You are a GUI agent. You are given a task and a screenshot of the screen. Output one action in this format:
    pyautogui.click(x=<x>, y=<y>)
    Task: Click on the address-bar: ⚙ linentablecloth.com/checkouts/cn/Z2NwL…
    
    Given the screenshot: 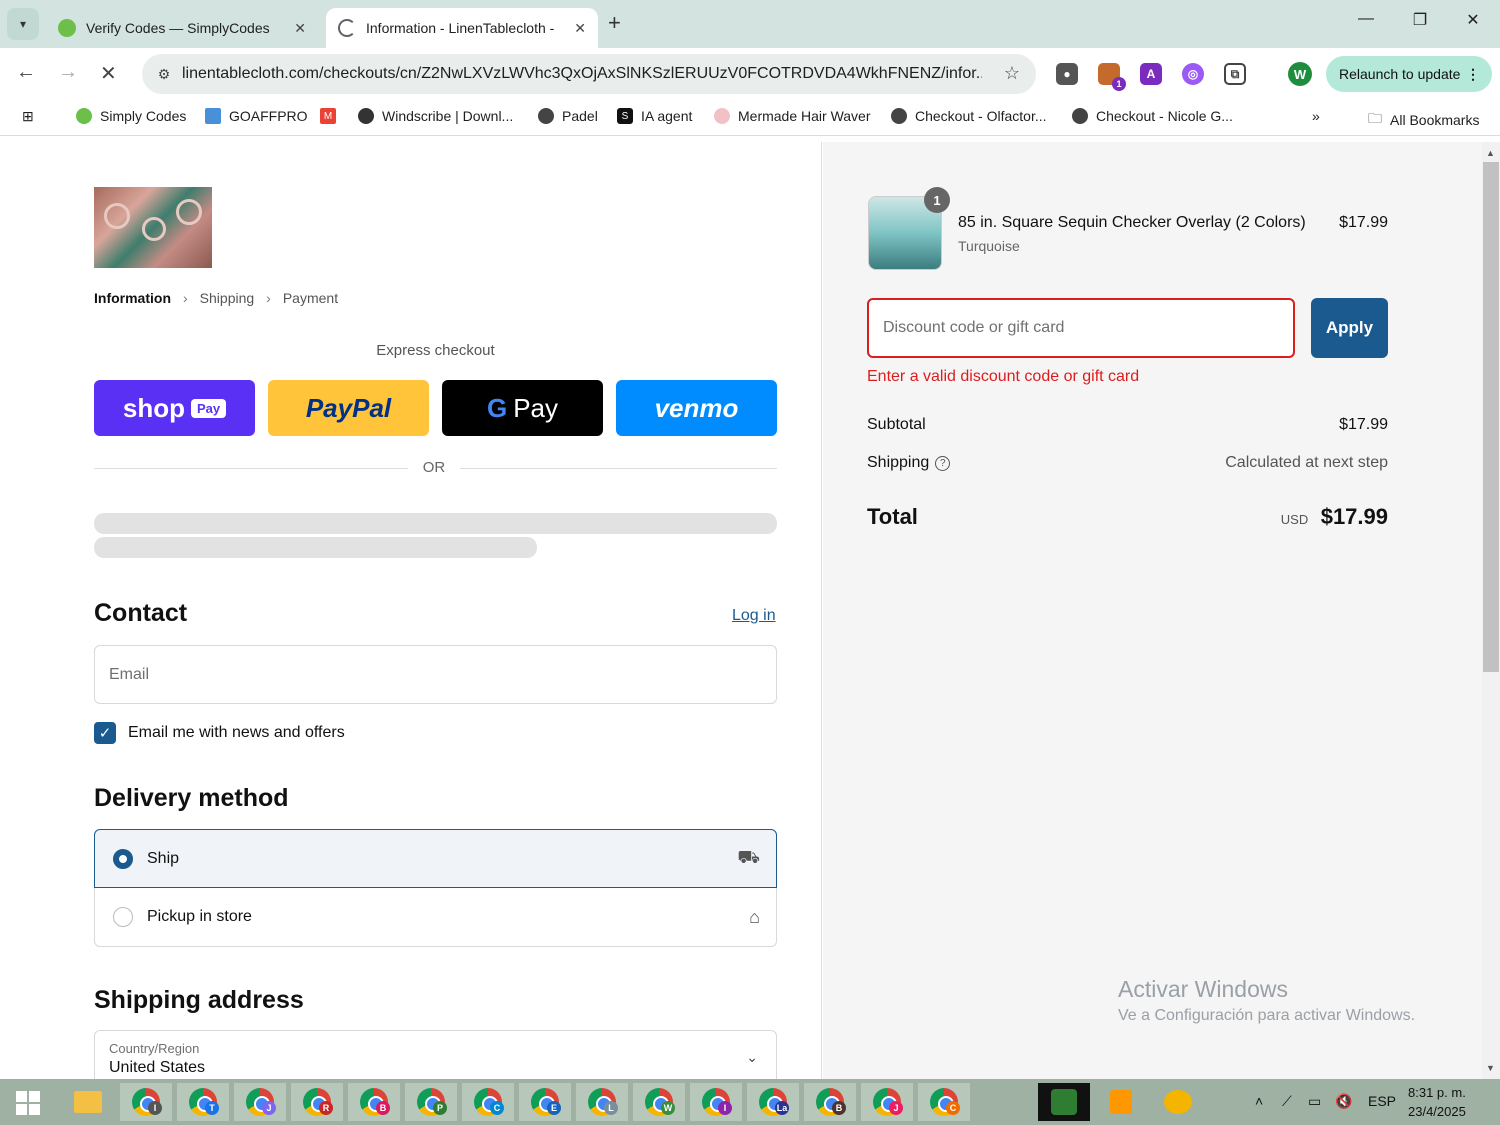 What is the action you would take?
    pyautogui.click(x=589, y=74)
    